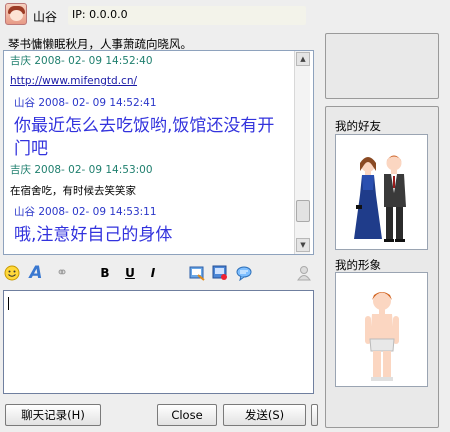 The width and height of the screenshot is (450, 432). Describe the element at coordinates (382, 66) in the screenshot. I see `top-right-panel` at that location.